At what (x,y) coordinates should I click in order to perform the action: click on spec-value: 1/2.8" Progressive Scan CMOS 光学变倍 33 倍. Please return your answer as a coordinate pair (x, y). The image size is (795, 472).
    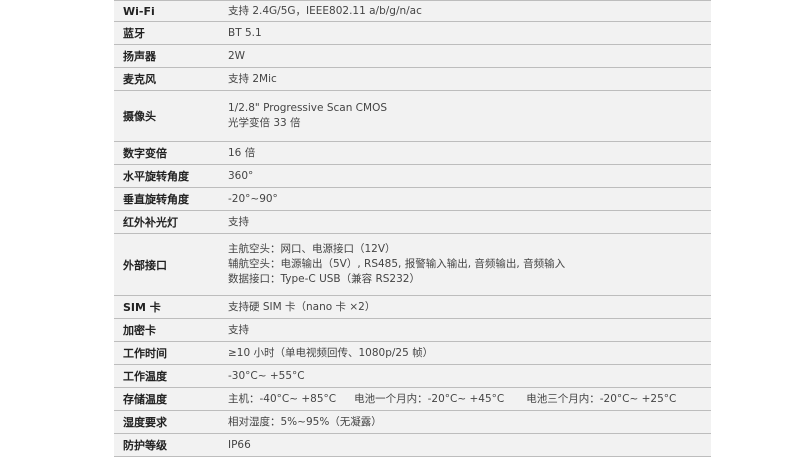
    Looking at the image, I should click on (469, 116).